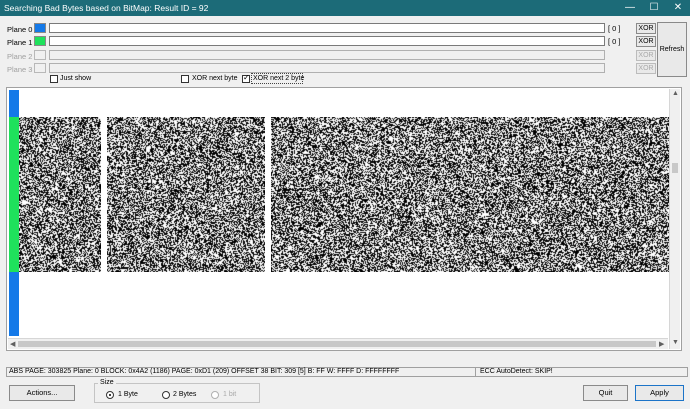  I want to click on size-group-title: Size, so click(107, 382).